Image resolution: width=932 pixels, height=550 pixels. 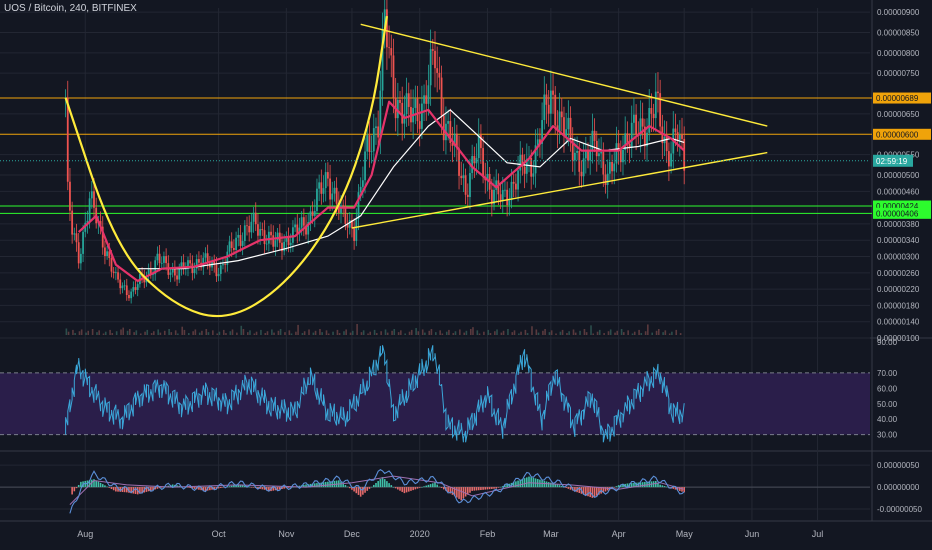 What do you see at coordinates (887, 373) in the screenshot?
I see `rsi-y-tick-label: 70.00` at bounding box center [887, 373].